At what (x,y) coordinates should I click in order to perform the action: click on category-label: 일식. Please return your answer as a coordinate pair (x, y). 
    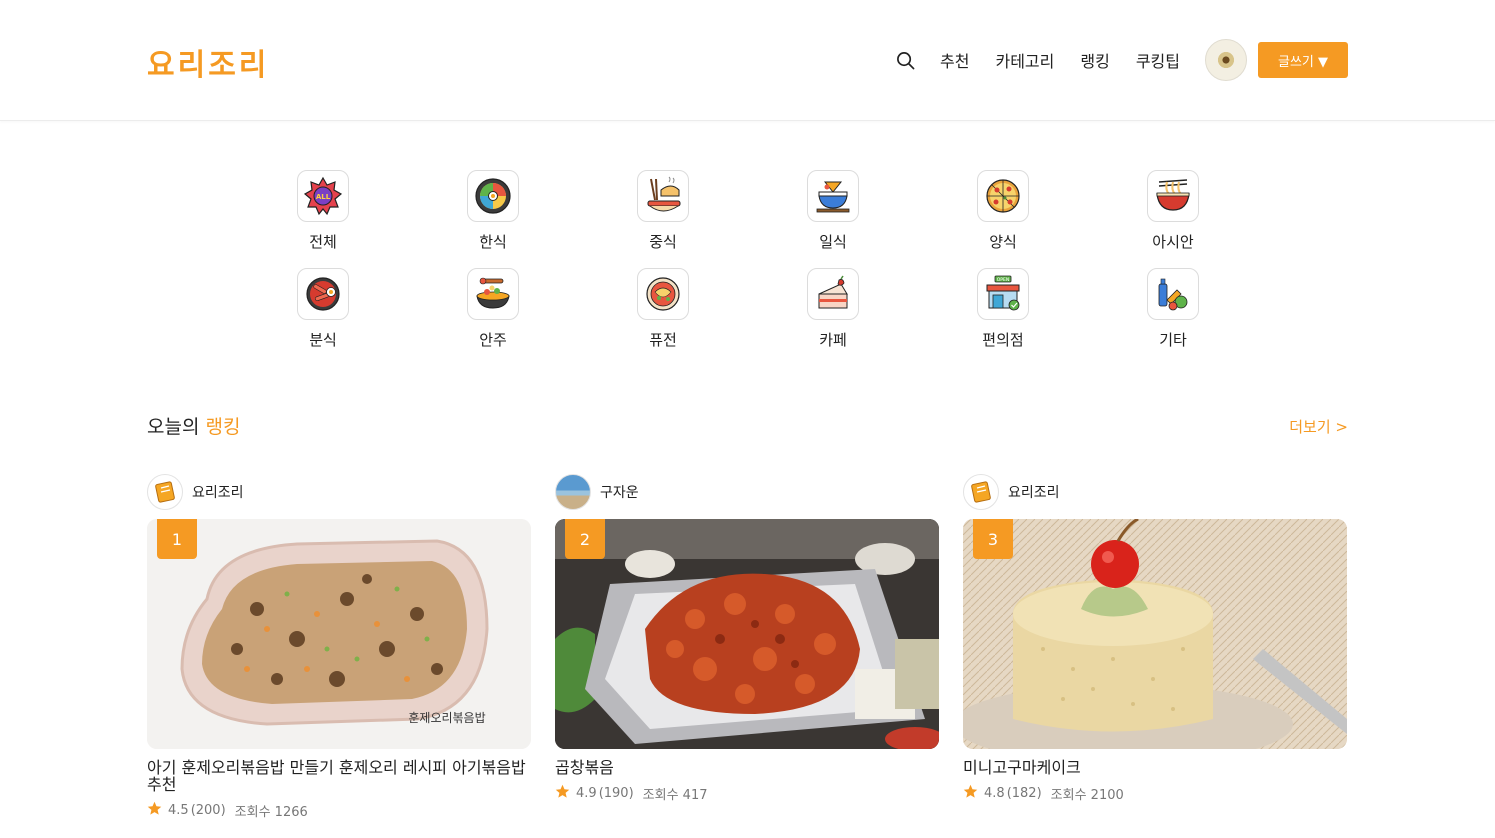
    Looking at the image, I should click on (833, 242).